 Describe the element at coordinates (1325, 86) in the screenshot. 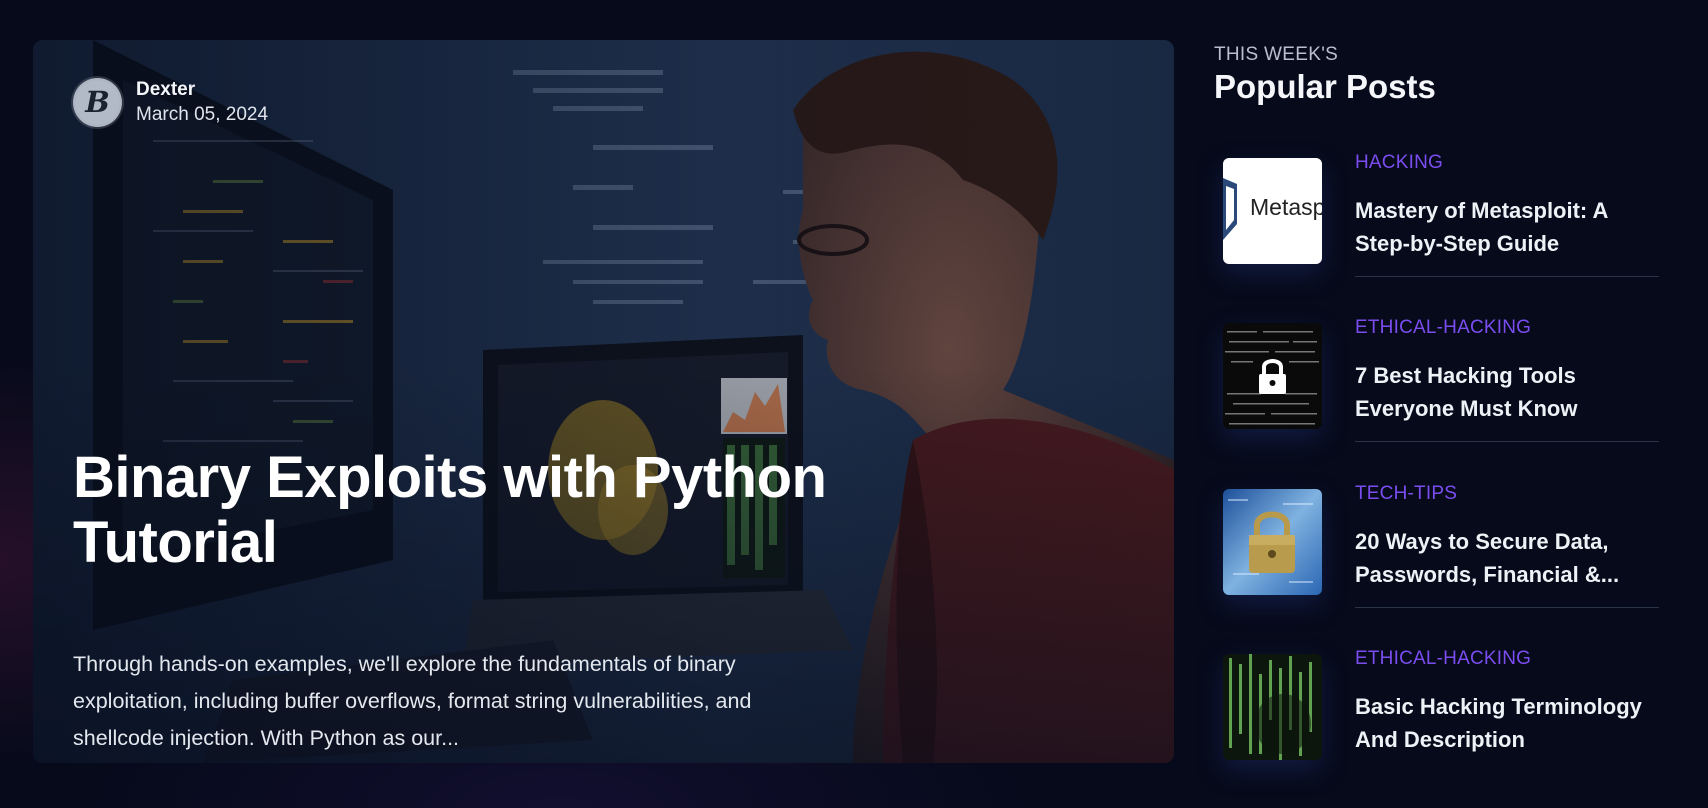

I see `section-title: Popular Posts` at that location.